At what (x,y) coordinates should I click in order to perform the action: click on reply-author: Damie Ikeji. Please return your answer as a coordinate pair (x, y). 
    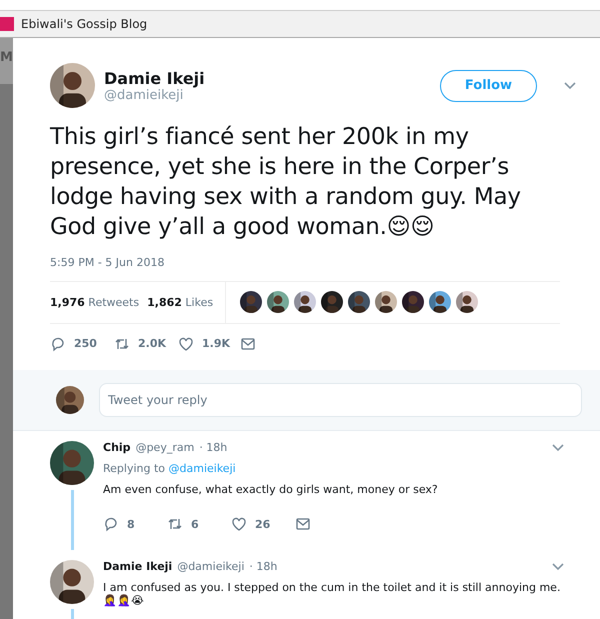
    Looking at the image, I should click on (137, 566).